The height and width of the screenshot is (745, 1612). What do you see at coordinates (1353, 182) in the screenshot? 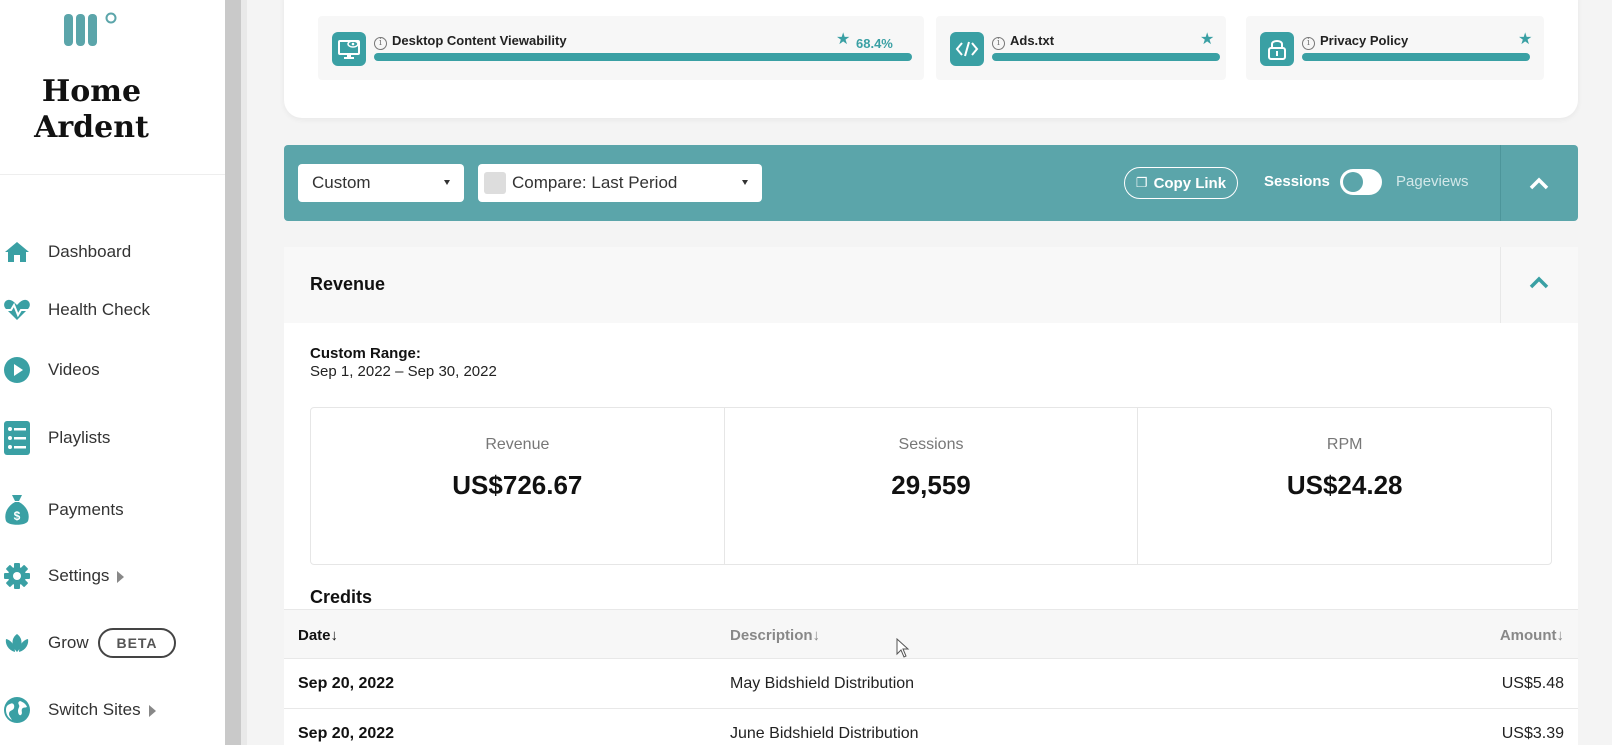
I see `toggle-knob` at bounding box center [1353, 182].